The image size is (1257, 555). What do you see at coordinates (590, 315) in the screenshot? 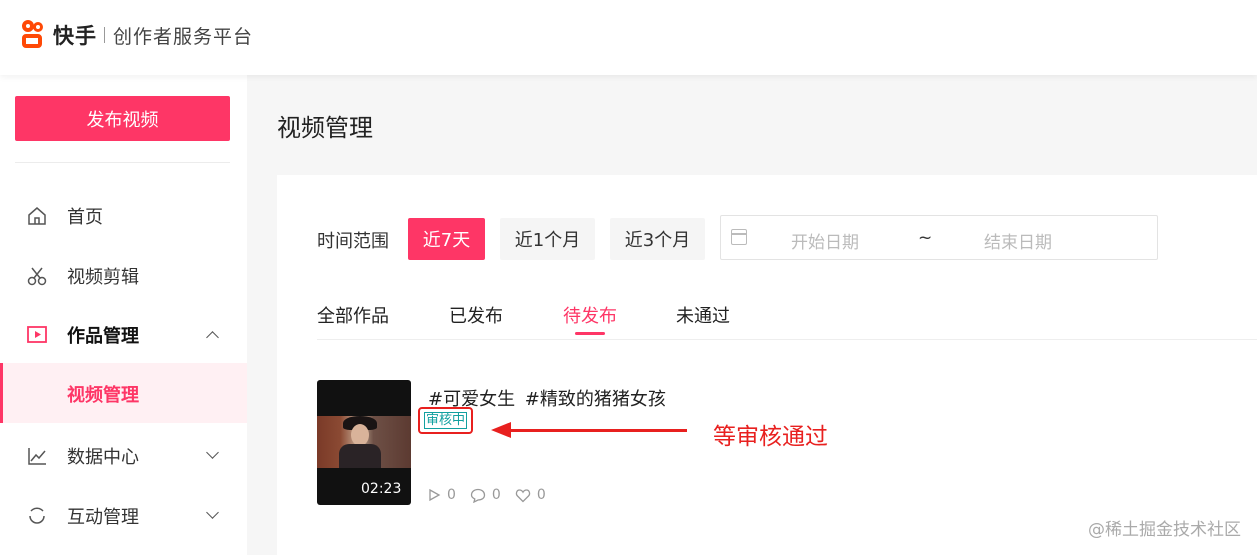
I see `tab-pending: 待发布` at bounding box center [590, 315].